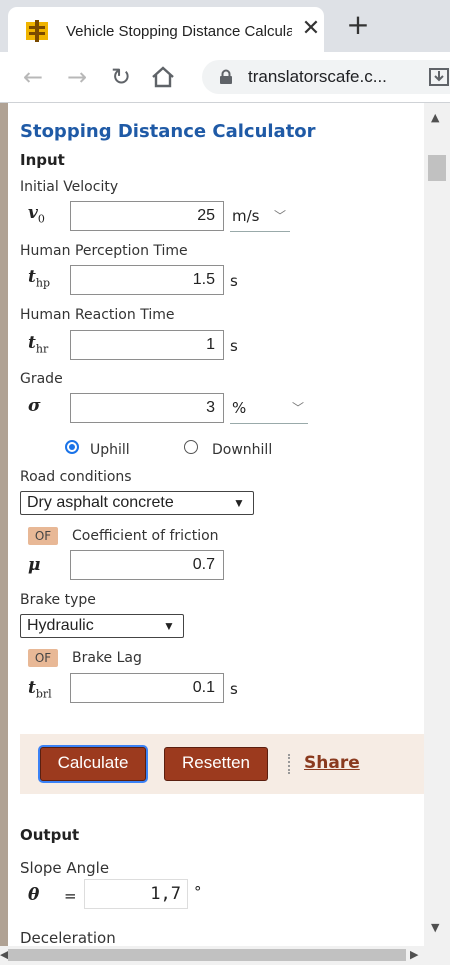 This screenshot has height=965, width=450. I want to click on downhill-radio, so click(191, 447).